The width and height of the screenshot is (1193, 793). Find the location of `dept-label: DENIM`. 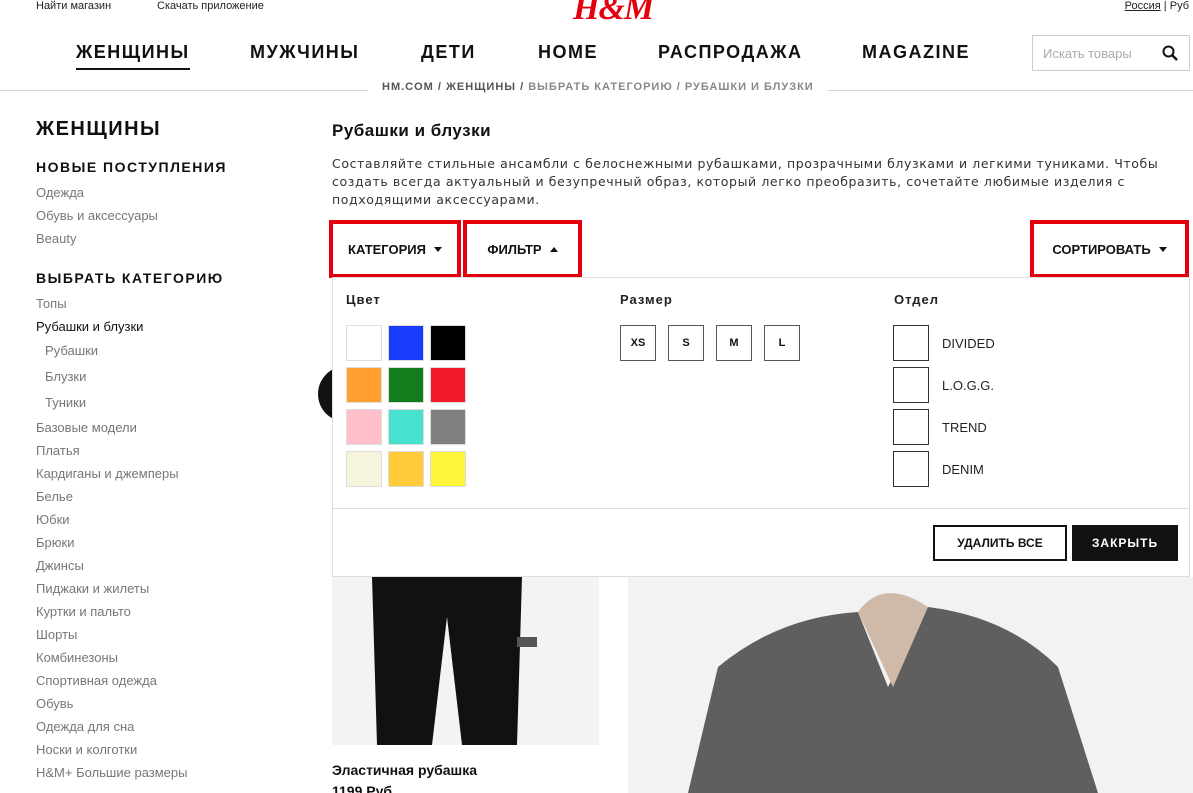

dept-label: DENIM is located at coordinates (963, 469).